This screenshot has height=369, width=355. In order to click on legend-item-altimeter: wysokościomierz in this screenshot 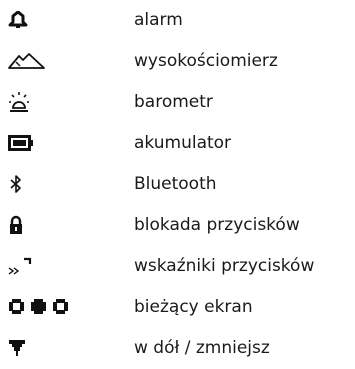, I will do `click(177, 61)`.